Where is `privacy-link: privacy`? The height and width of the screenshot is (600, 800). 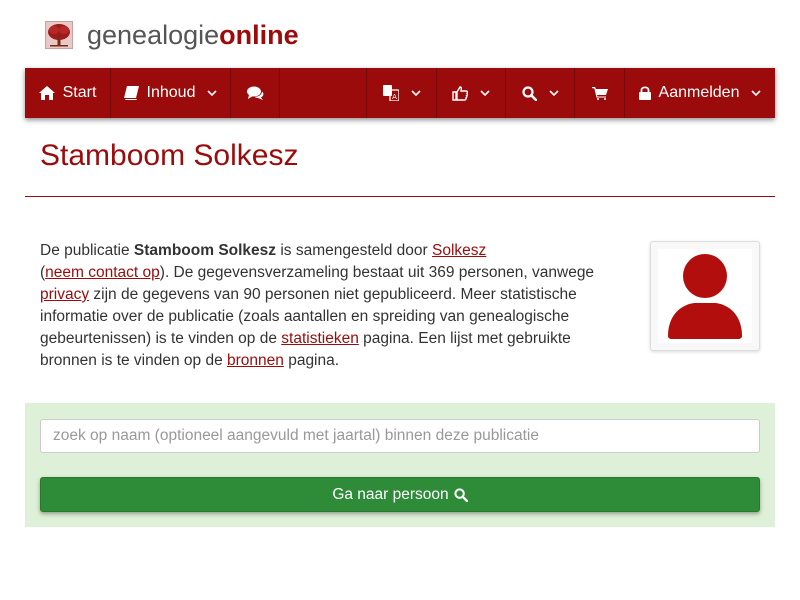
privacy-link: privacy is located at coordinates (64, 294).